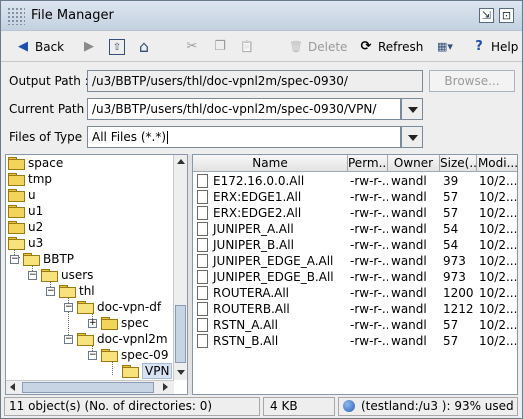 This screenshot has width=523, height=419. I want to click on tree-node: u, so click(22, 195).